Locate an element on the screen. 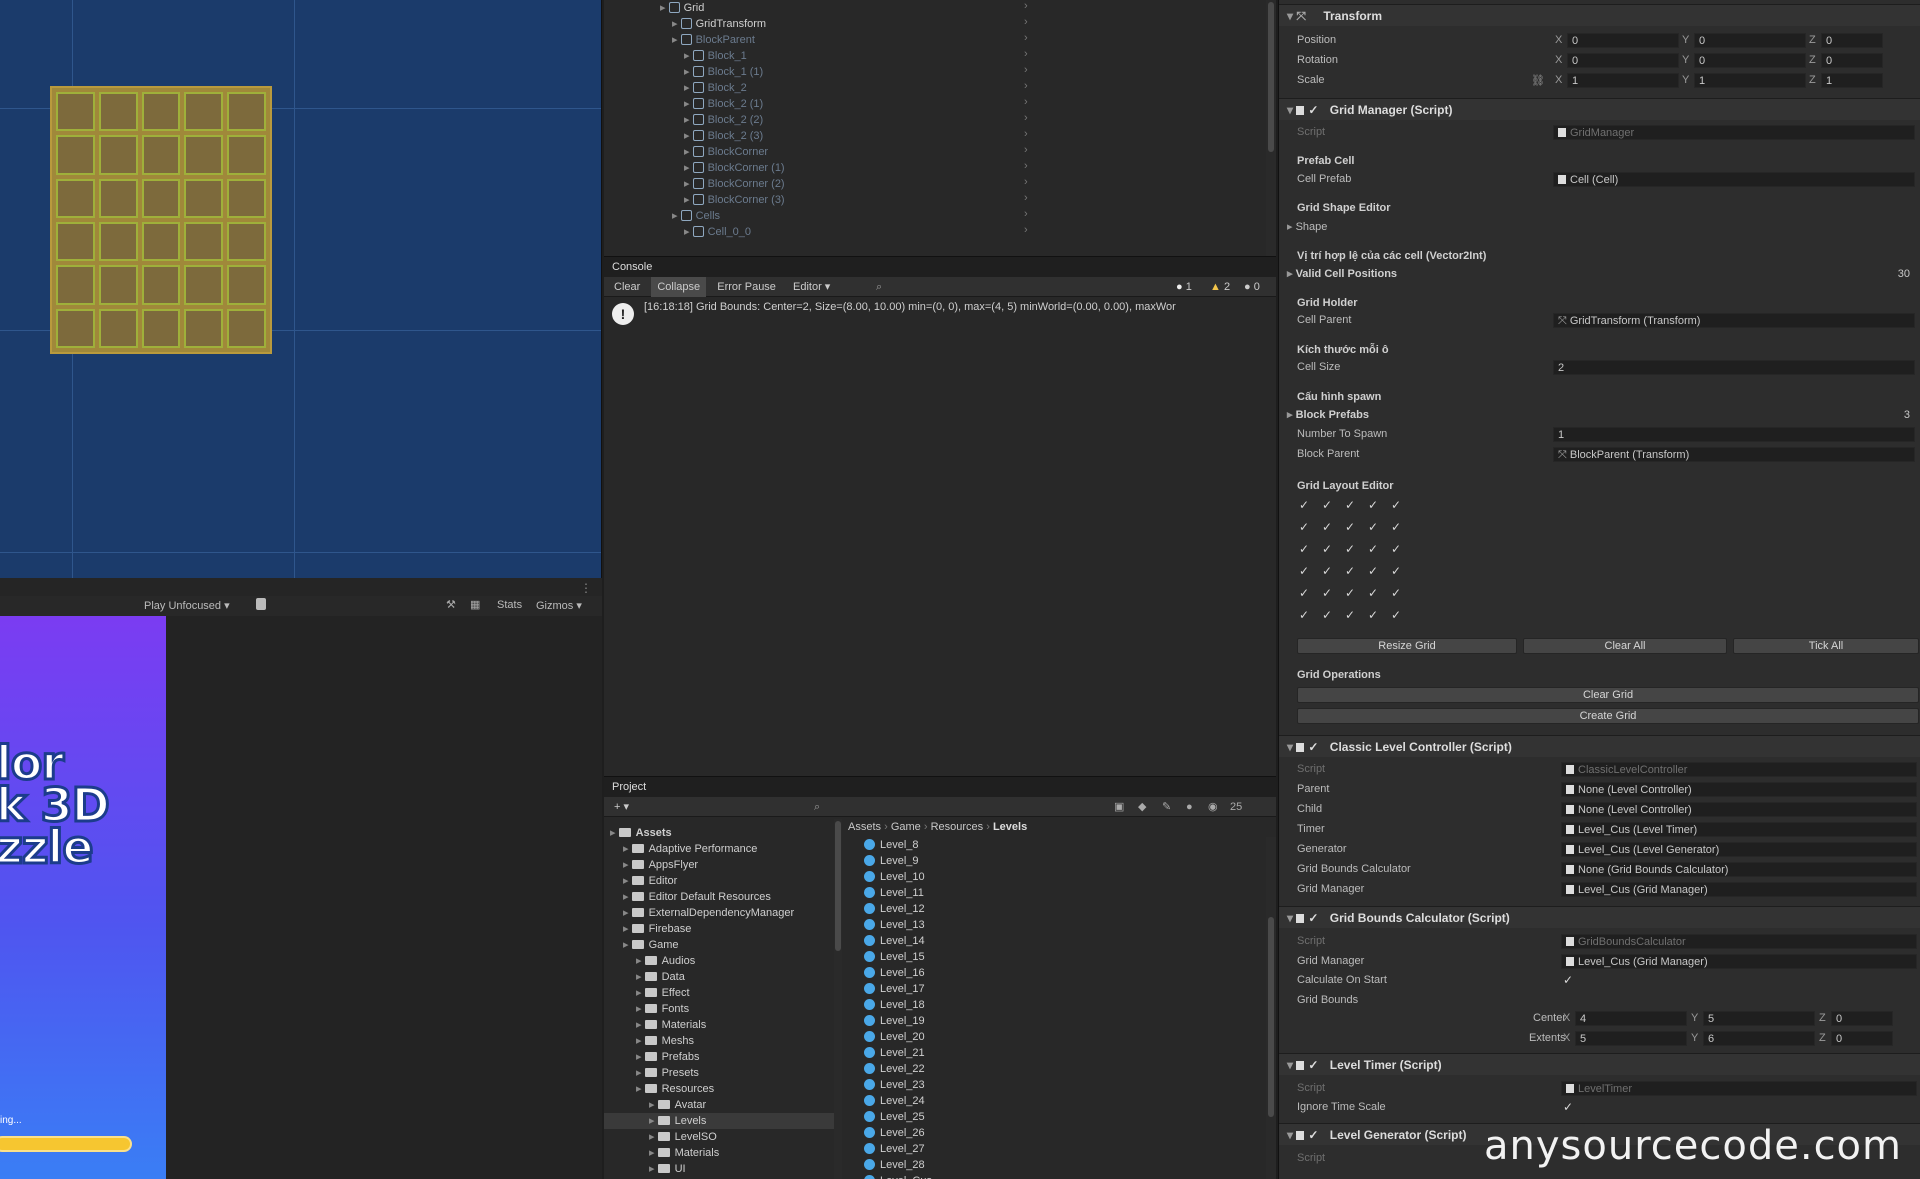  transform-position-x-field: 0 is located at coordinates (1623, 40).